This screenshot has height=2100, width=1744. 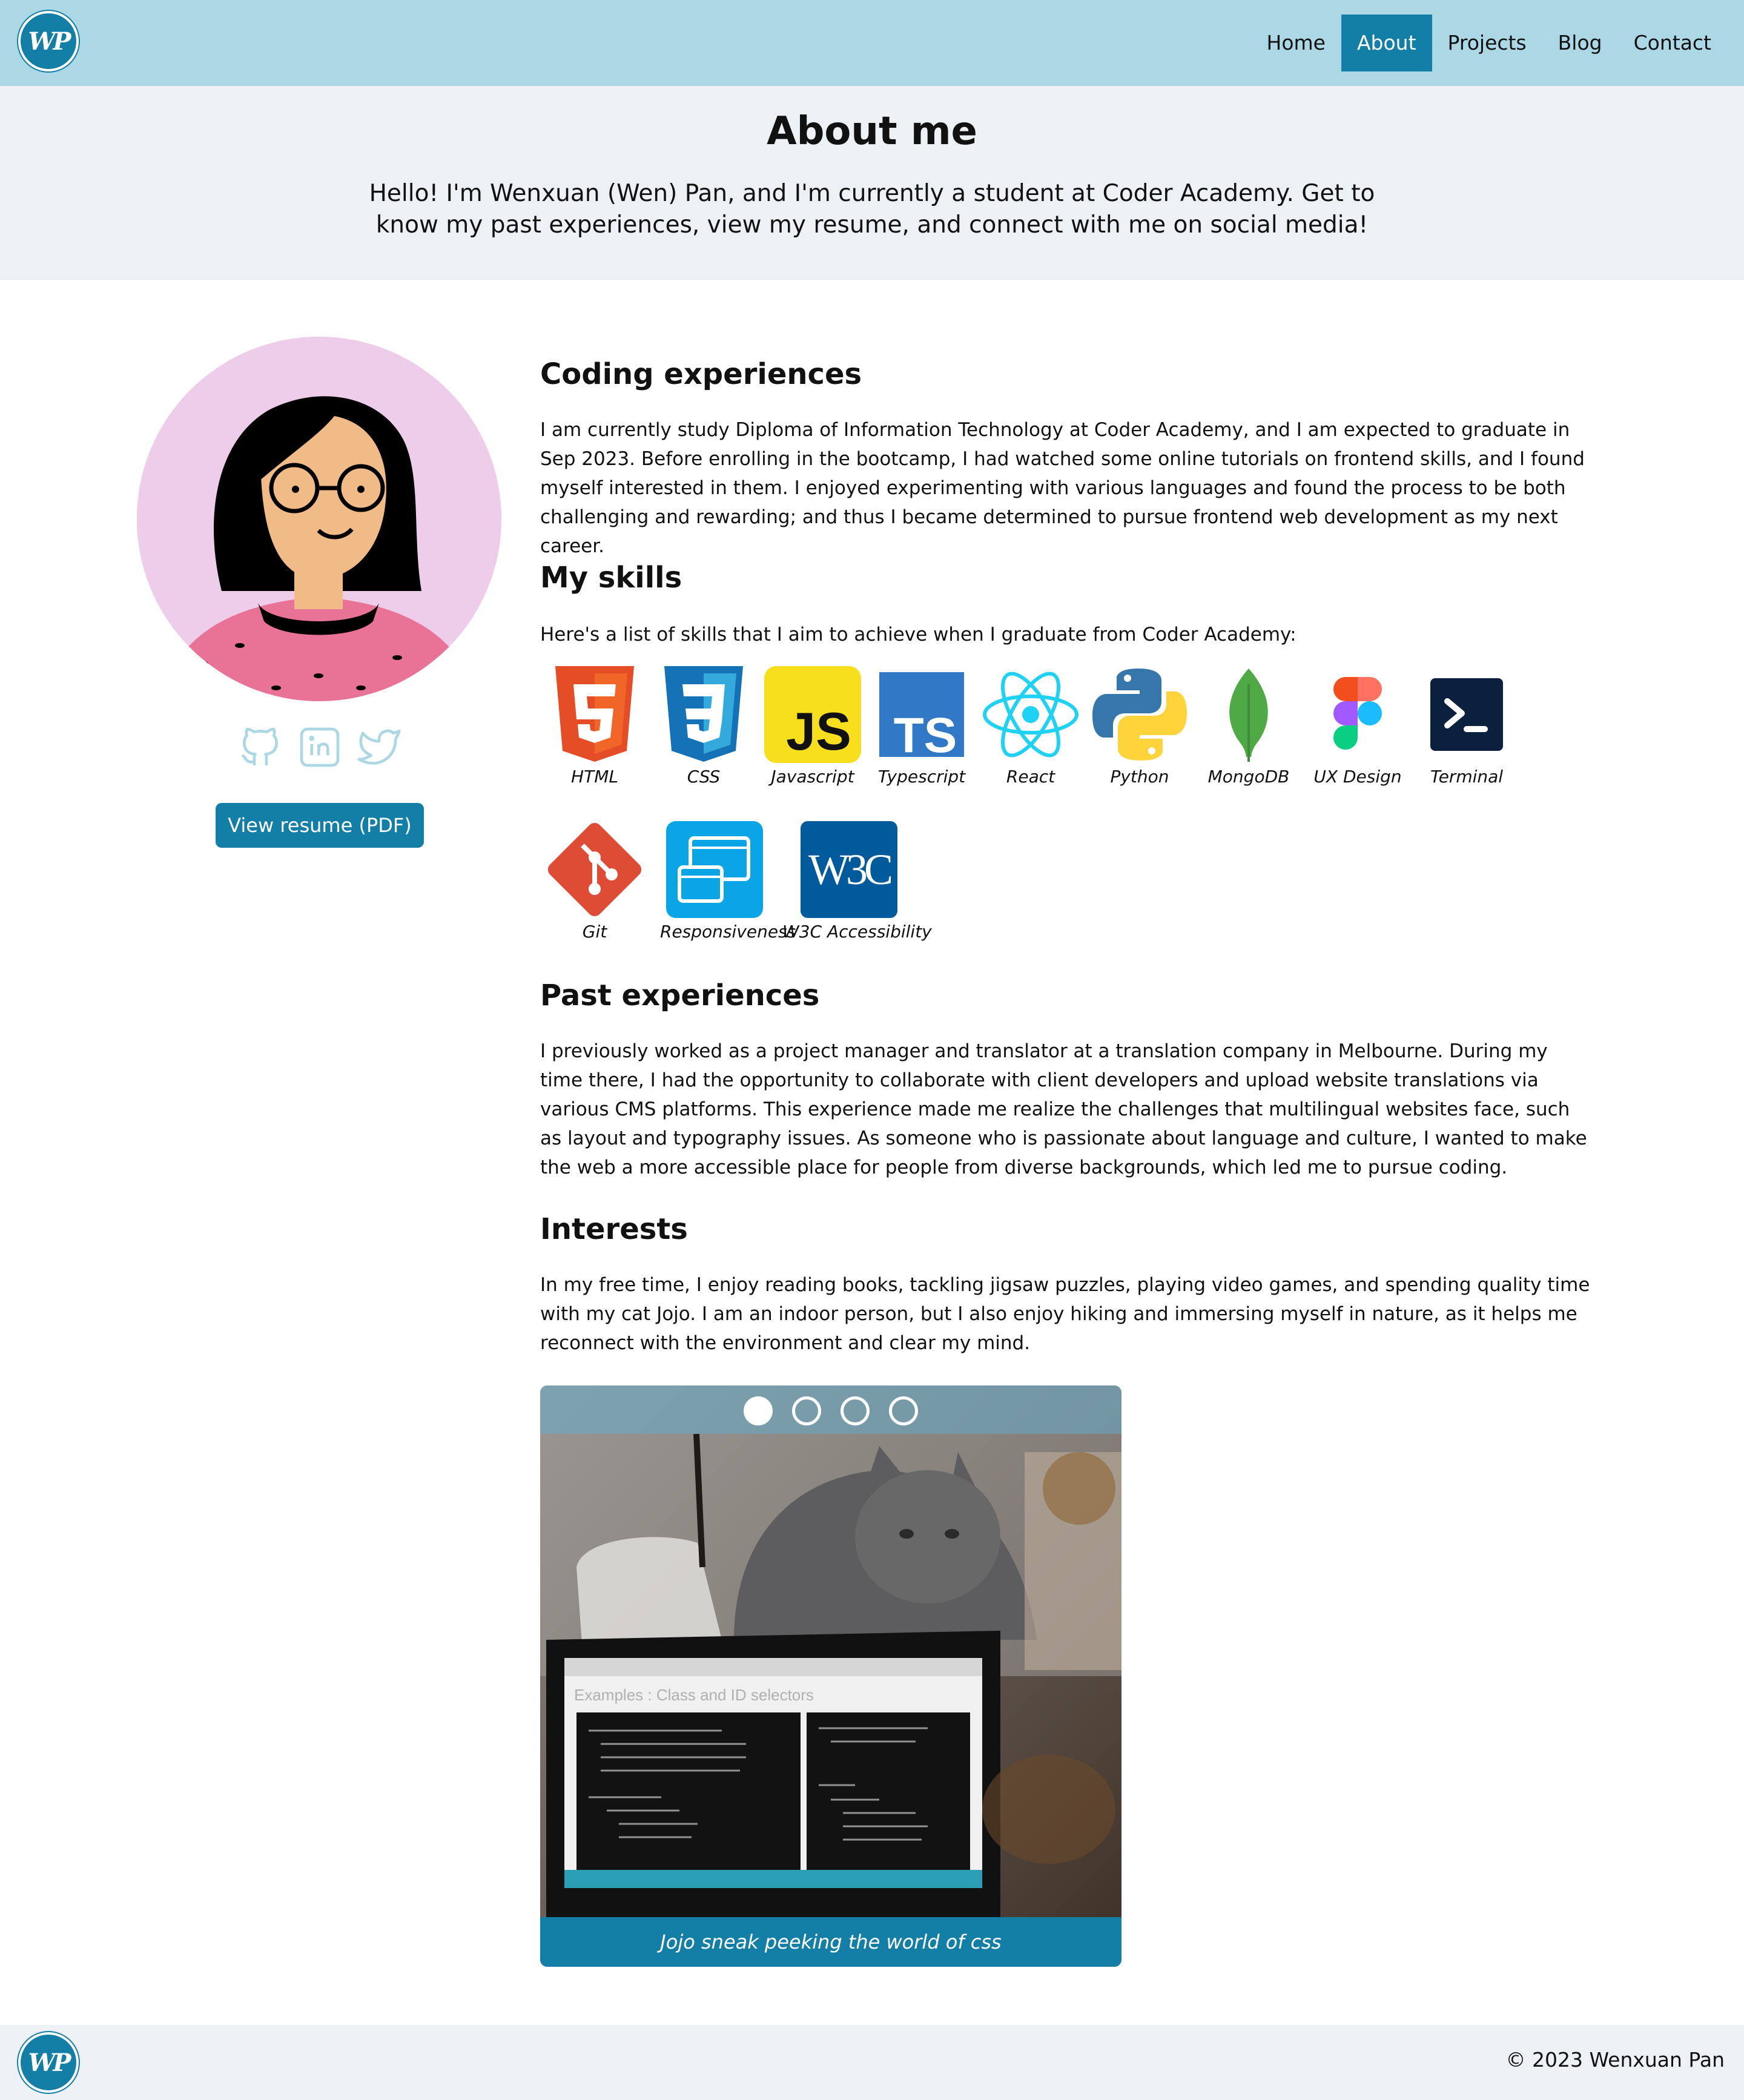 I want to click on skill-mongodb: MongoDB, so click(x=1248, y=726).